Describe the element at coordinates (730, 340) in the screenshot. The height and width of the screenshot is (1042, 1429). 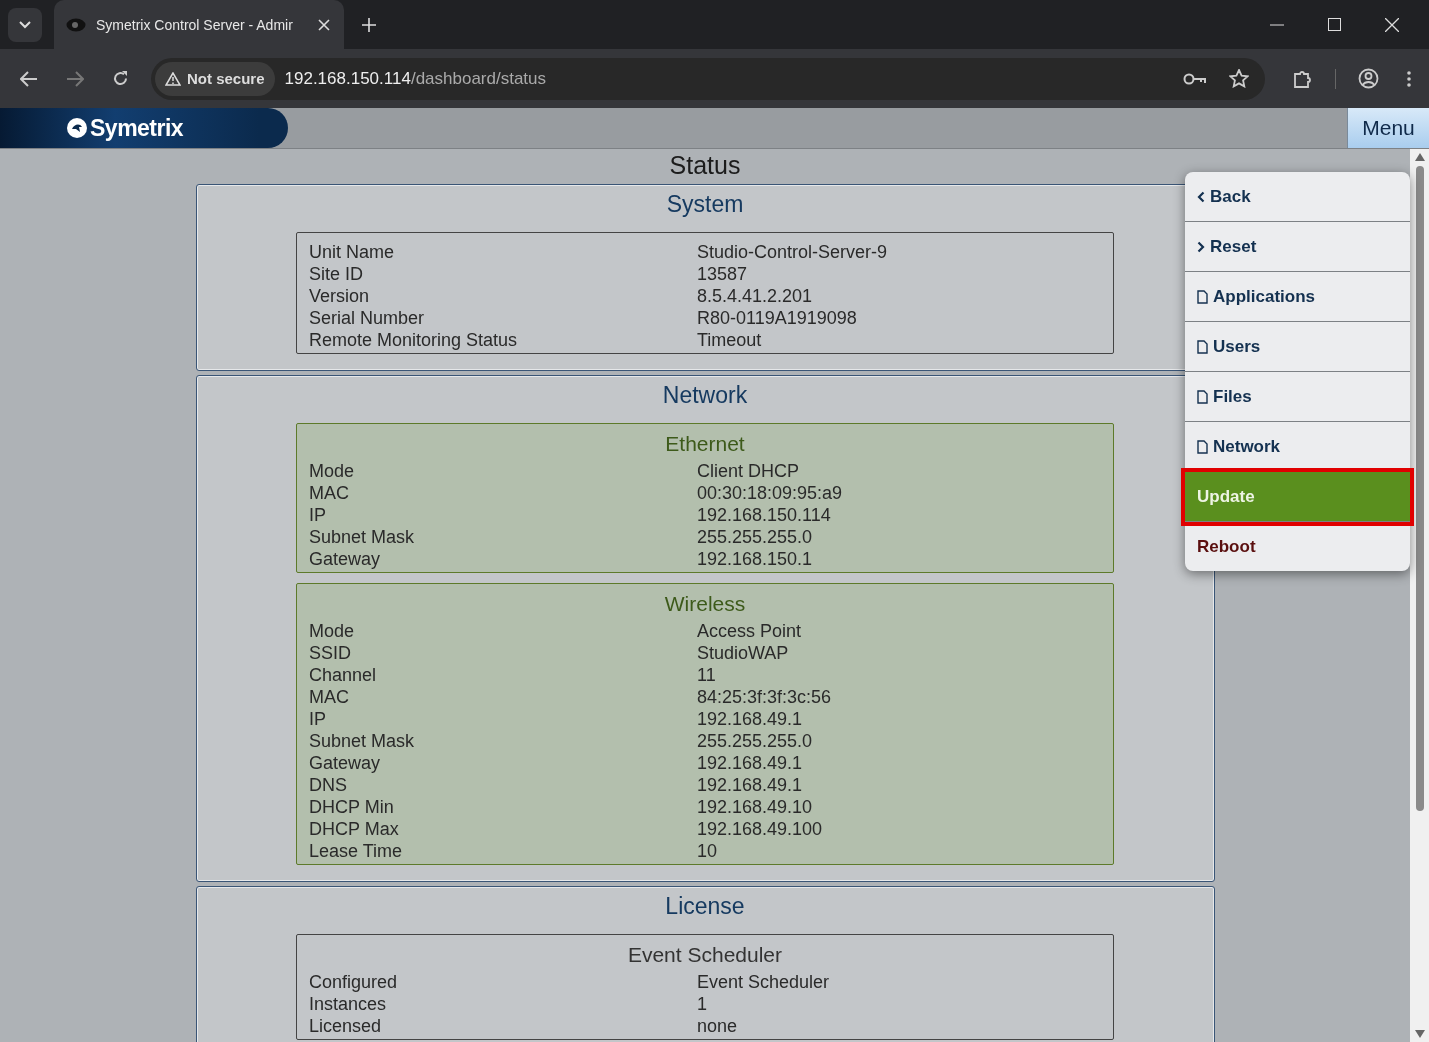
I see `field-value: Timeout` at that location.